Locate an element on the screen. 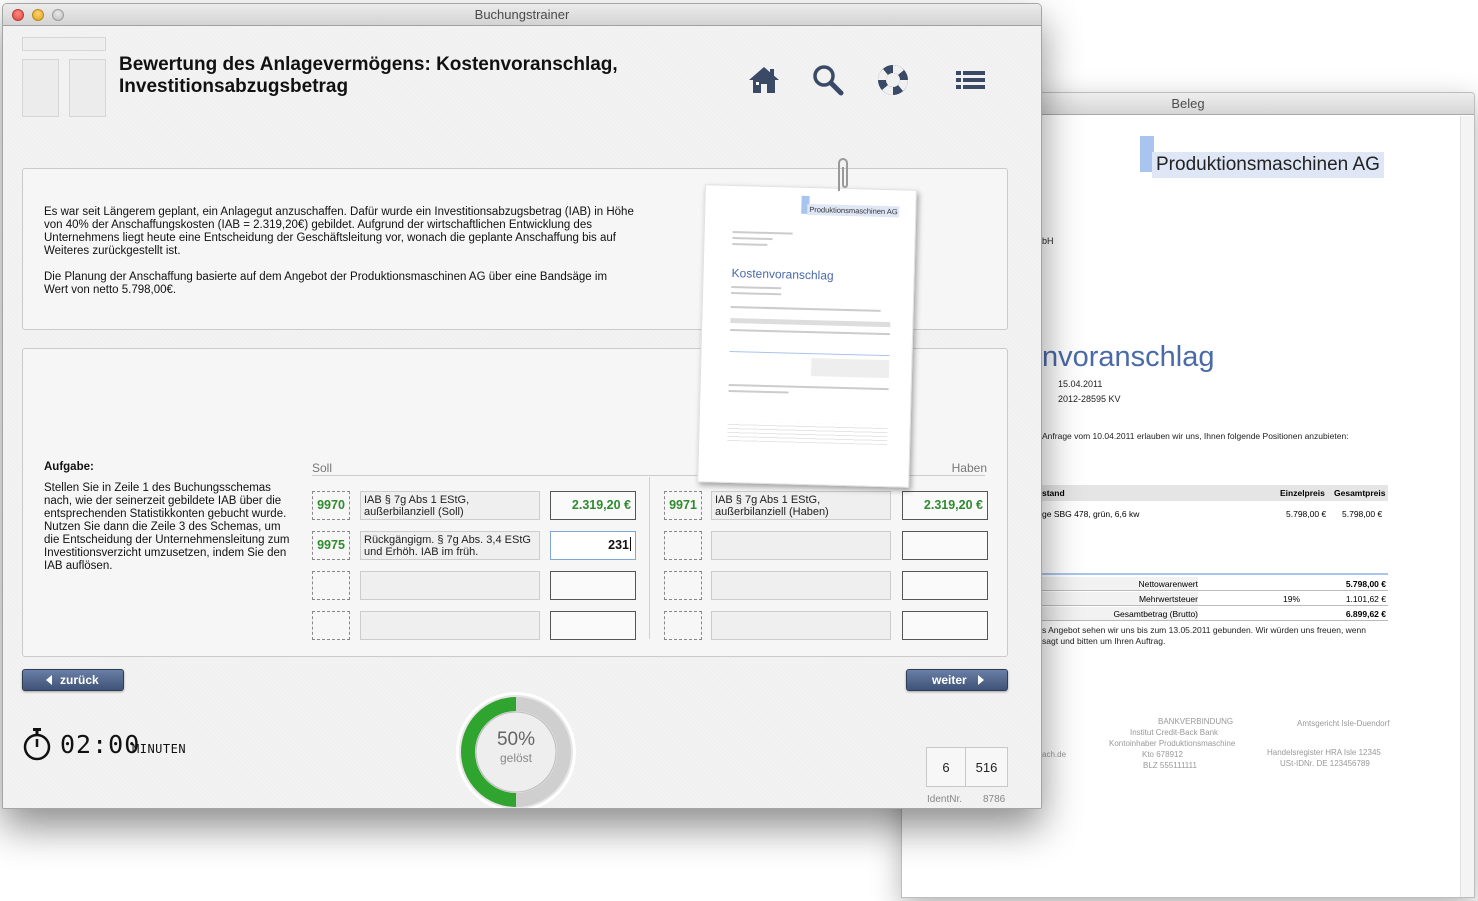 The image size is (1478, 901). soll-amount-field: 2.319,20 € is located at coordinates (593, 505).